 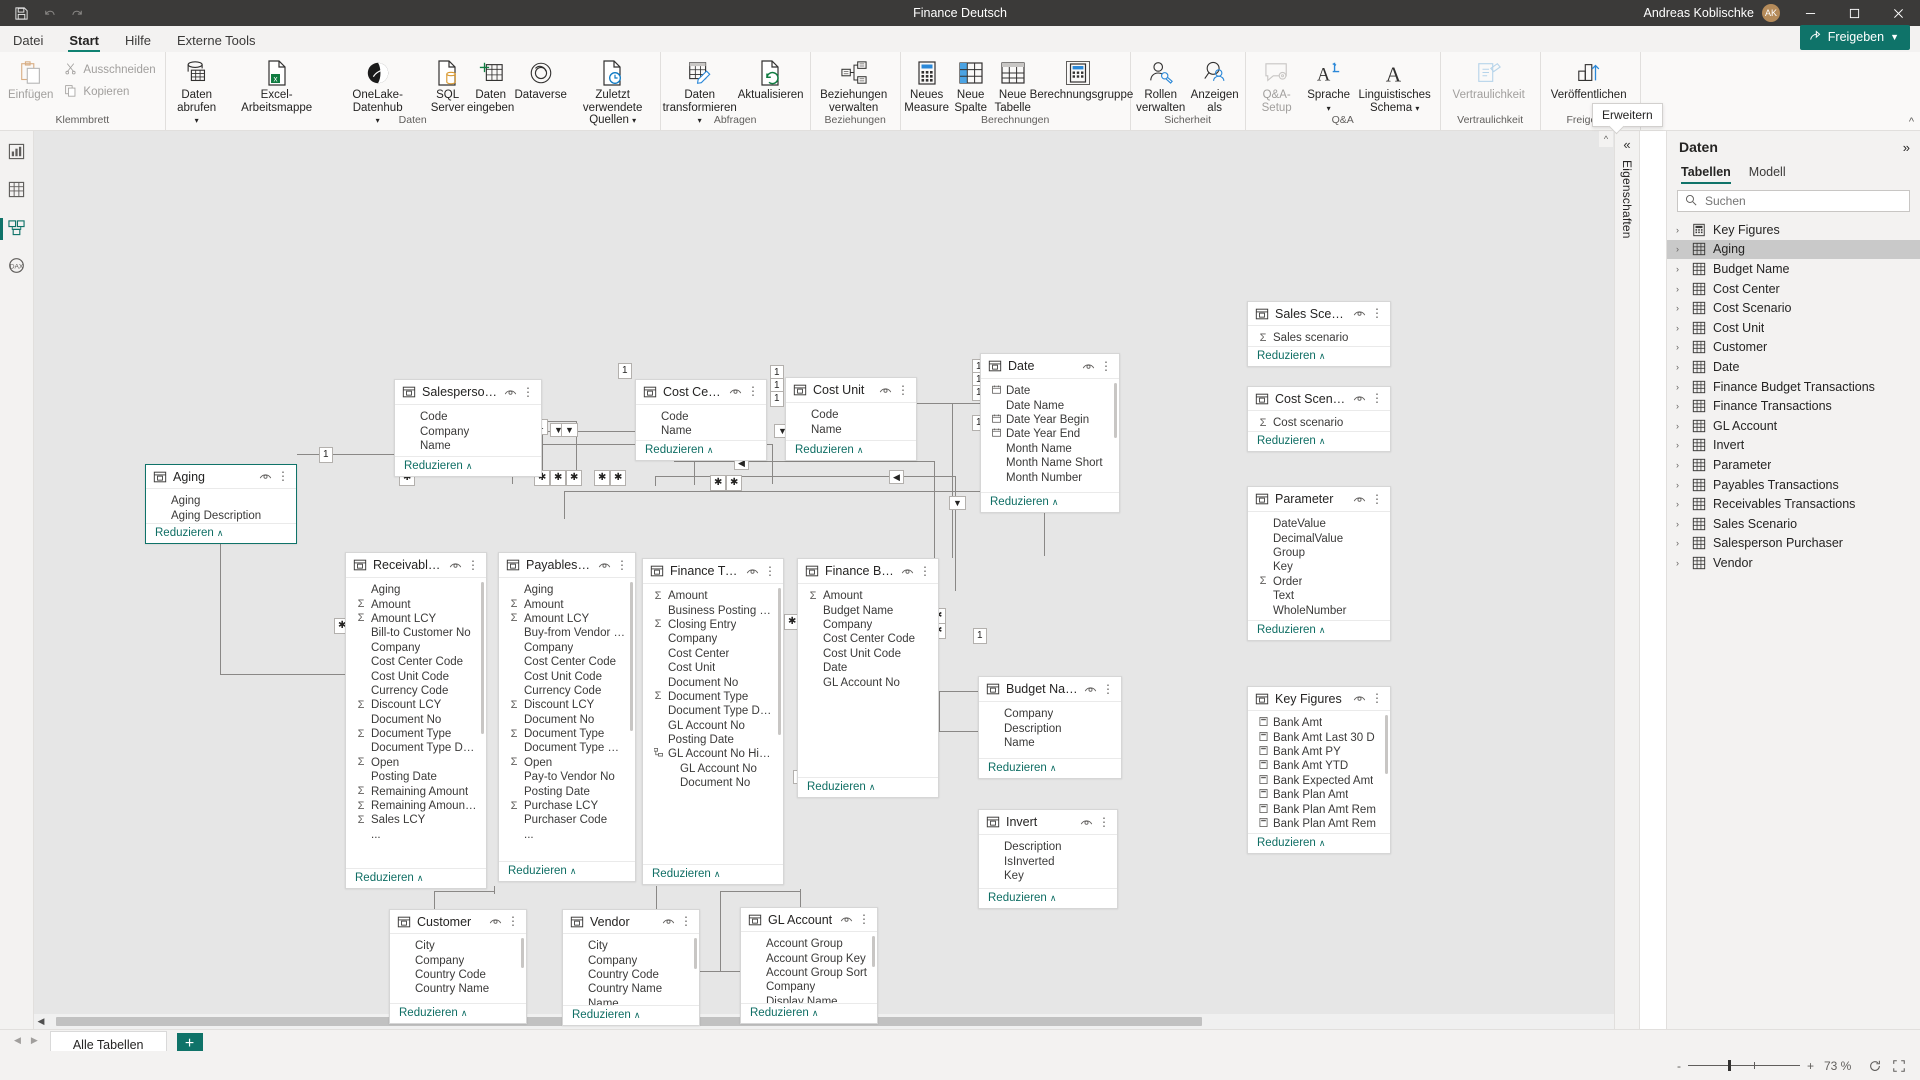 What do you see at coordinates (458, 989) in the screenshot?
I see `model-table-field: Country Name` at bounding box center [458, 989].